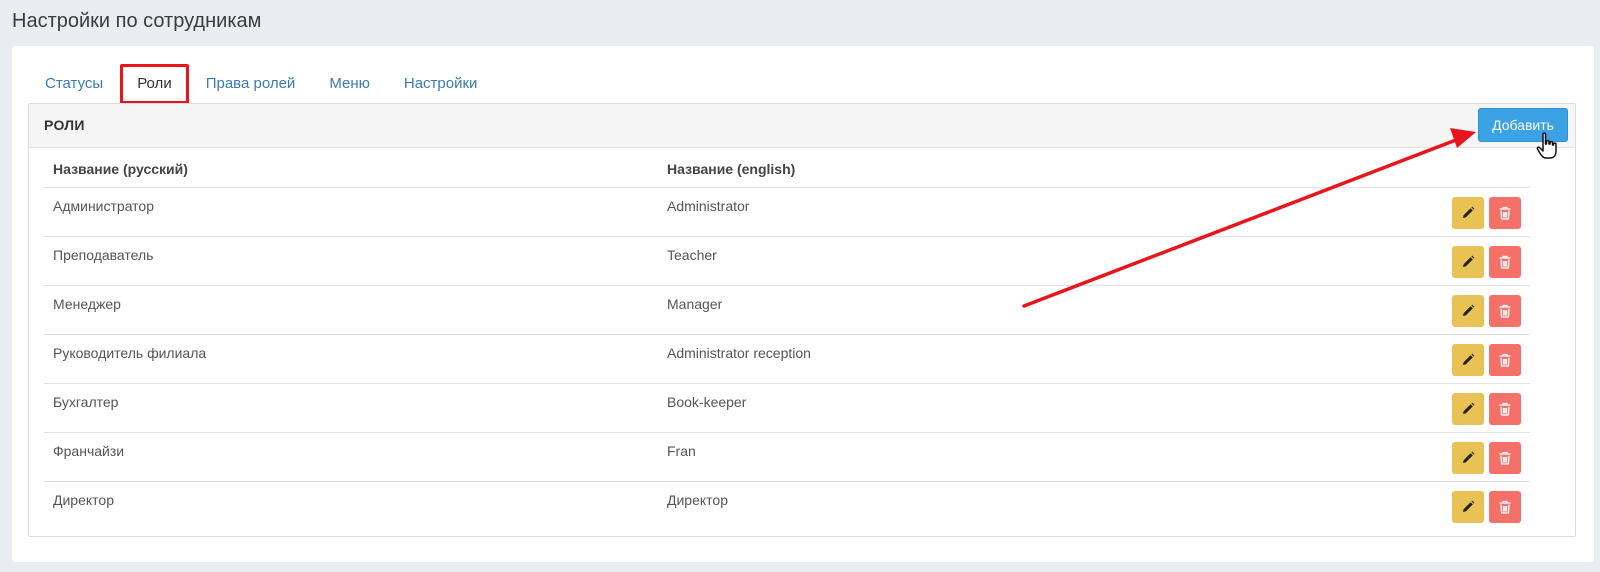  Describe the element at coordinates (351, 261) in the screenshot. I see `role-name-ru: Преподаватель` at that location.